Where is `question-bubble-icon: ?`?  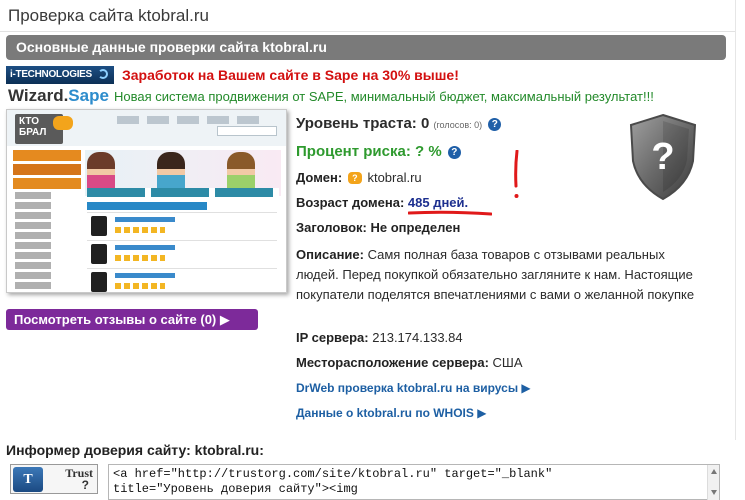
question-bubble-icon: ? is located at coordinates (354, 178).